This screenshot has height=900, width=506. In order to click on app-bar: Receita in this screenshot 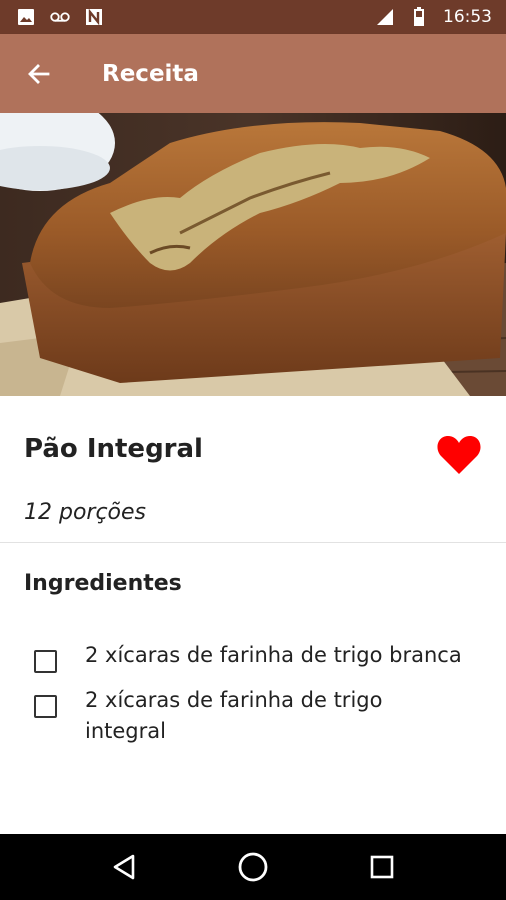, I will do `click(253, 73)`.